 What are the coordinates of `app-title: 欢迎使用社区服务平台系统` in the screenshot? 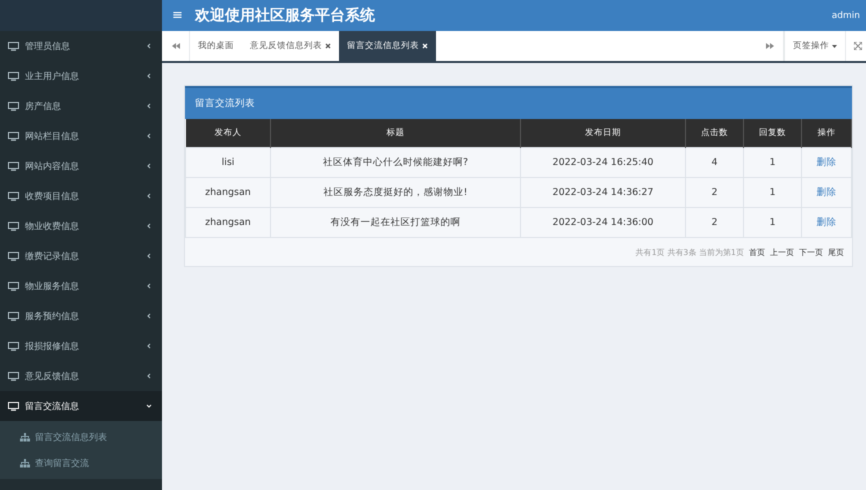 It's located at (285, 15).